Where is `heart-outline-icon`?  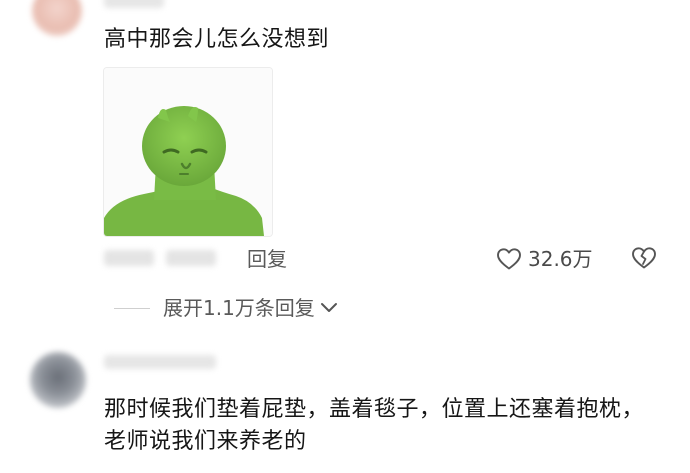 heart-outline-icon is located at coordinates (509, 259).